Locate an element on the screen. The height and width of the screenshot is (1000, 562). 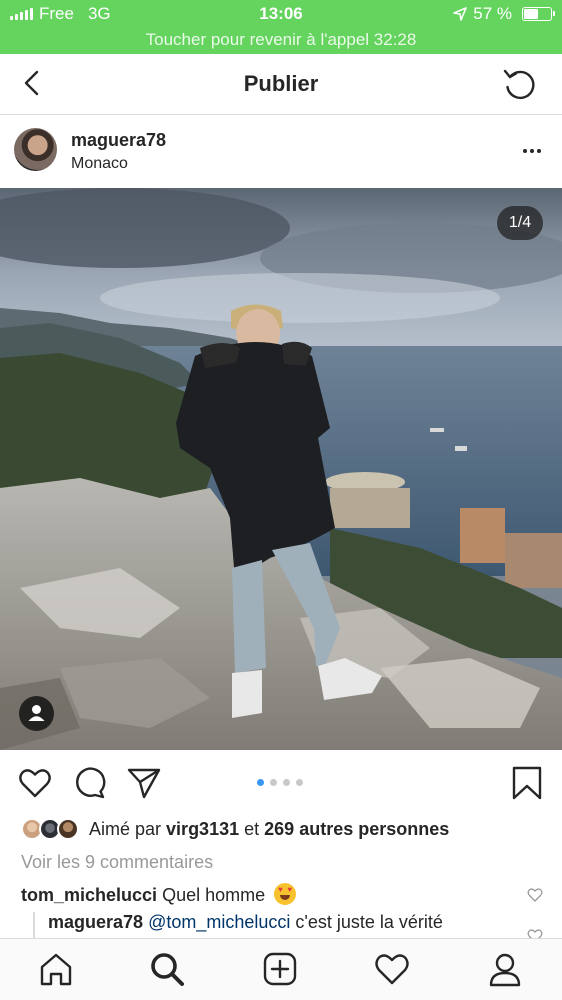
refresh-icon is located at coordinates (520, 84).